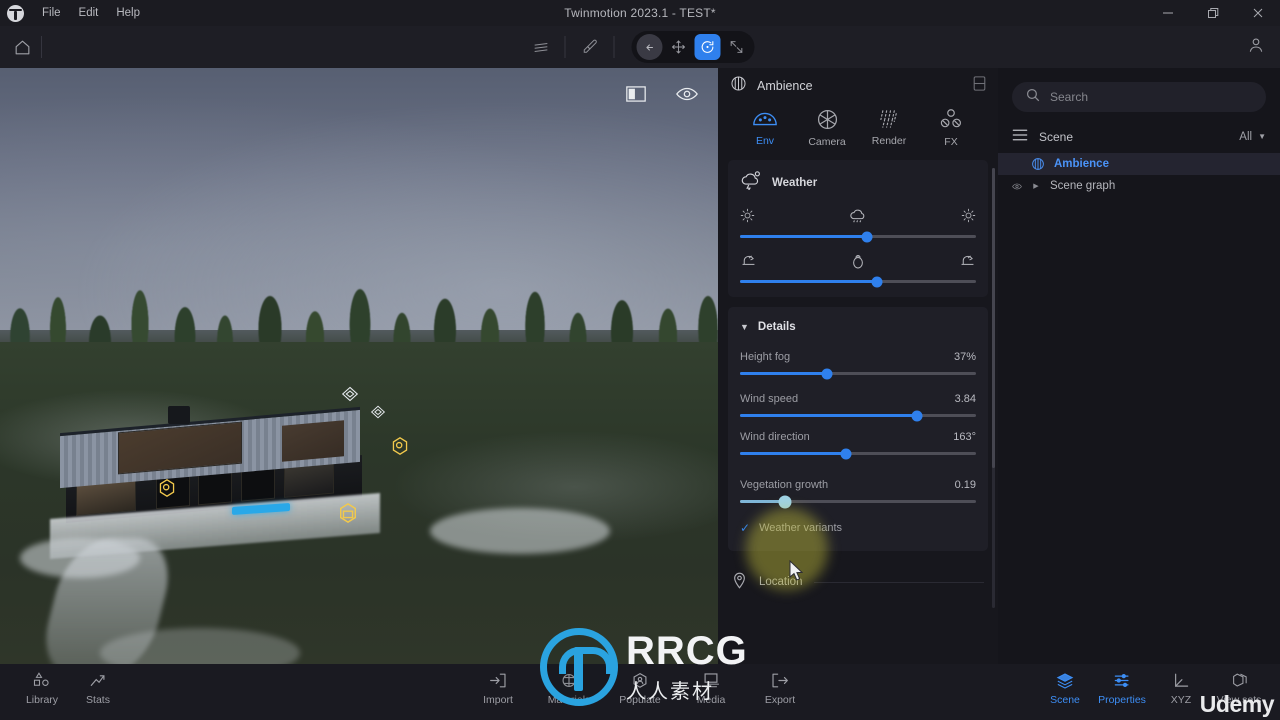 The image size is (1280, 720). I want to click on bottom-item-library: Library, so click(42, 689).